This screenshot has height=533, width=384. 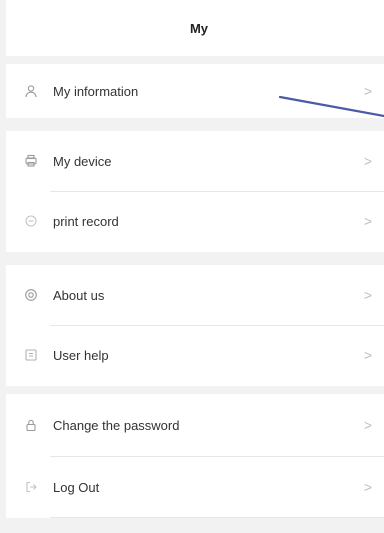 What do you see at coordinates (195, 221) in the screenshot?
I see `menu-item-print-record: print record >` at bounding box center [195, 221].